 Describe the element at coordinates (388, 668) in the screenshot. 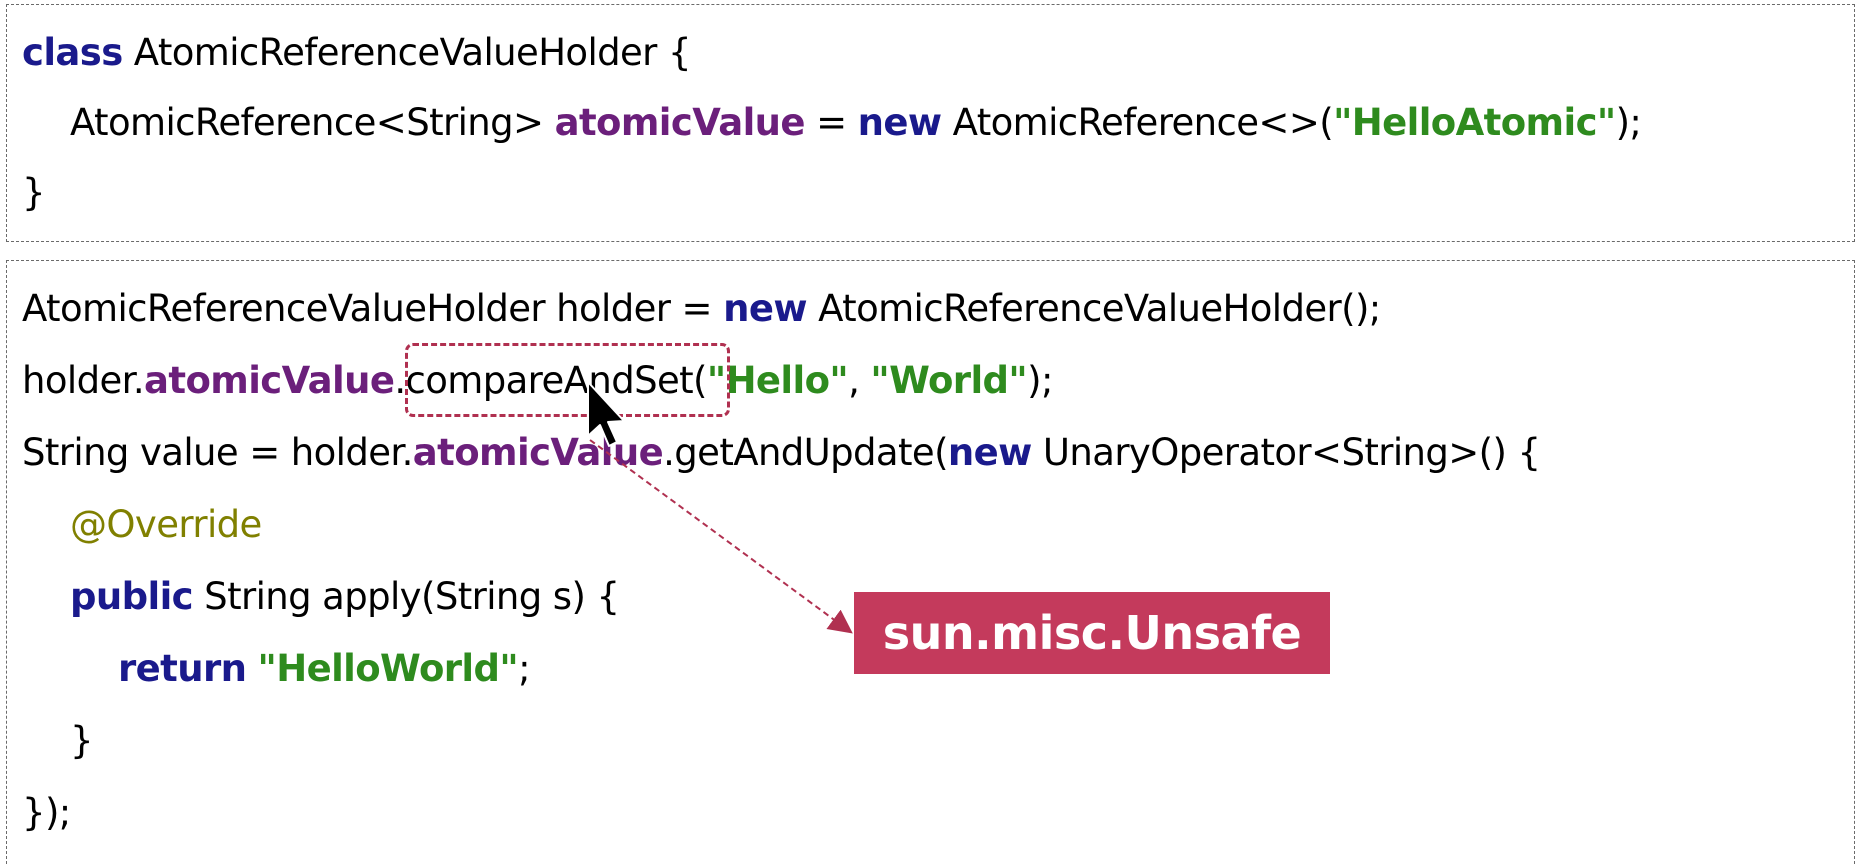

I see `string-literal: "HelloWorld"` at that location.